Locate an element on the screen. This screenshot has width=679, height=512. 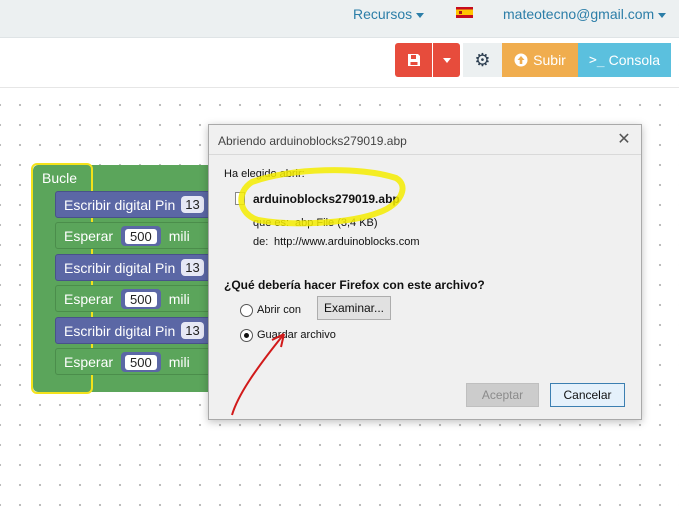
spain-flag-icon is located at coordinates (464, 12).